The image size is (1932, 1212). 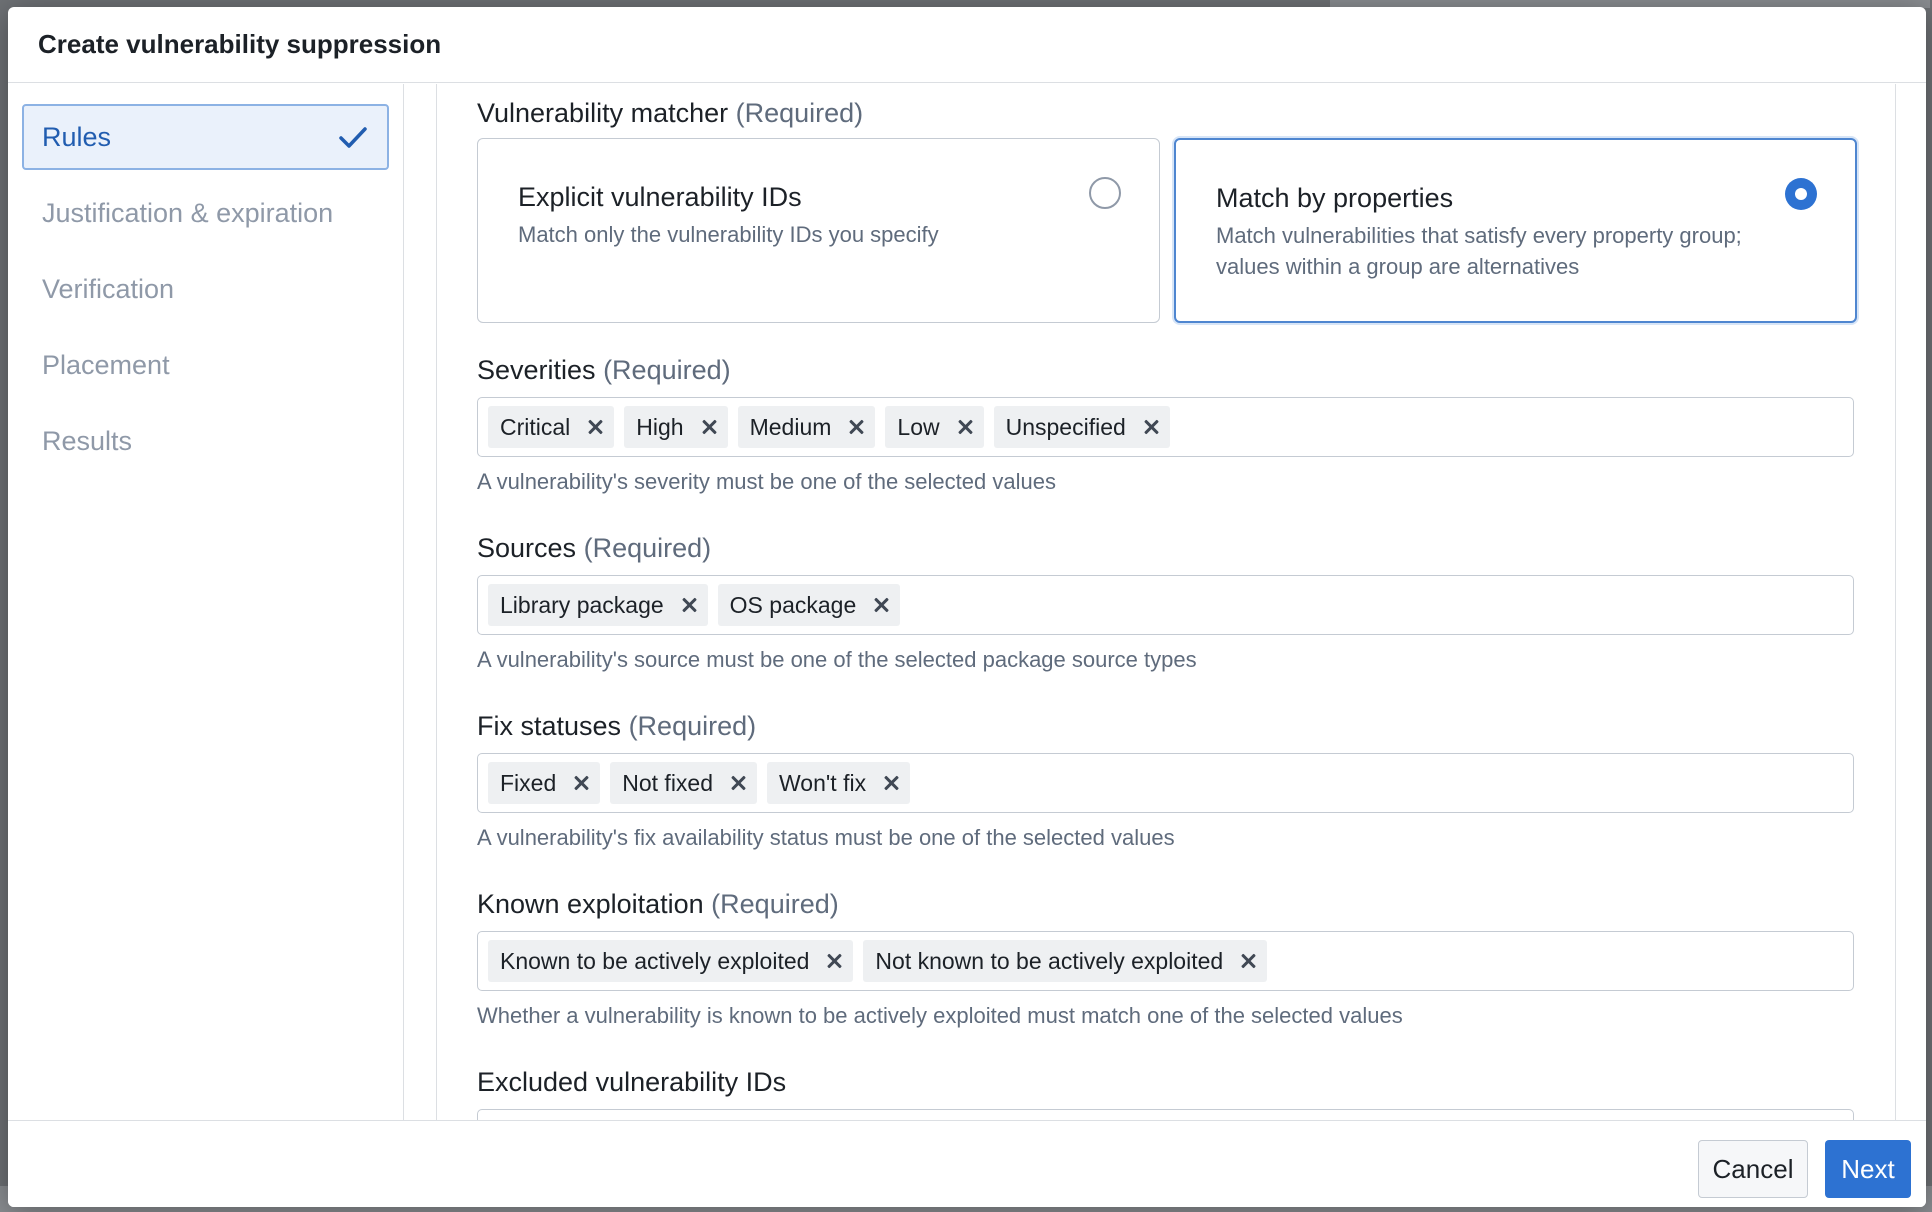 I want to click on checkmark-icon, so click(x=353, y=137).